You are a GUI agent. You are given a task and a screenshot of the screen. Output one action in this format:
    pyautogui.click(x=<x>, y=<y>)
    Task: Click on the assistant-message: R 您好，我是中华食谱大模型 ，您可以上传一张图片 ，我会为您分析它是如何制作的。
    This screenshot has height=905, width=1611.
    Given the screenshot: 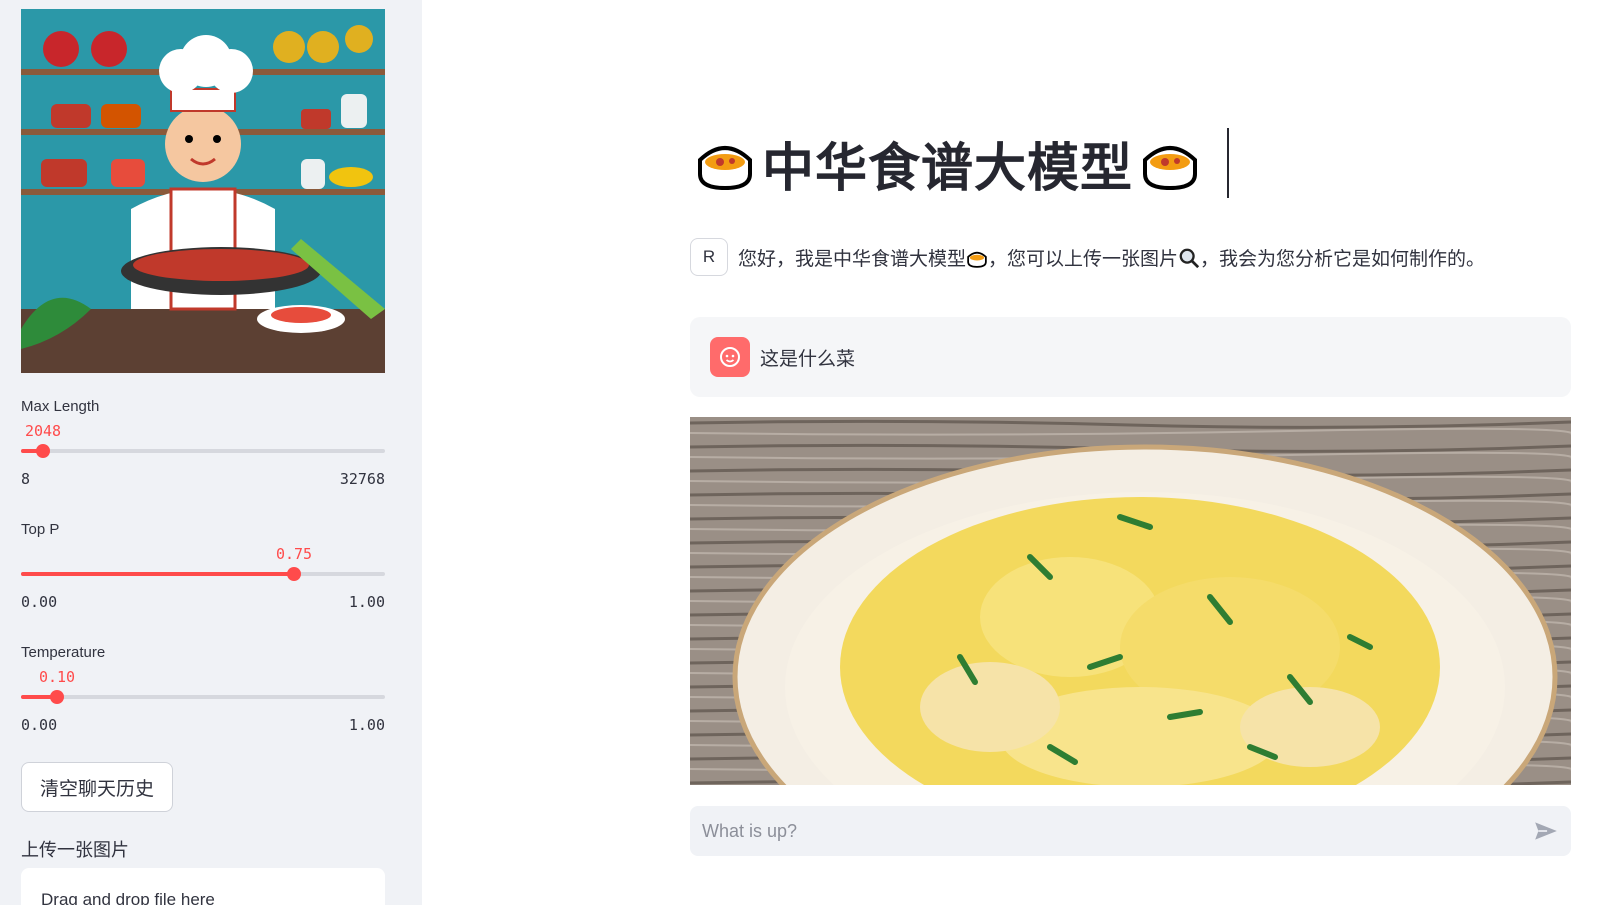 What is the action you would take?
    pyautogui.click(x=1130, y=257)
    